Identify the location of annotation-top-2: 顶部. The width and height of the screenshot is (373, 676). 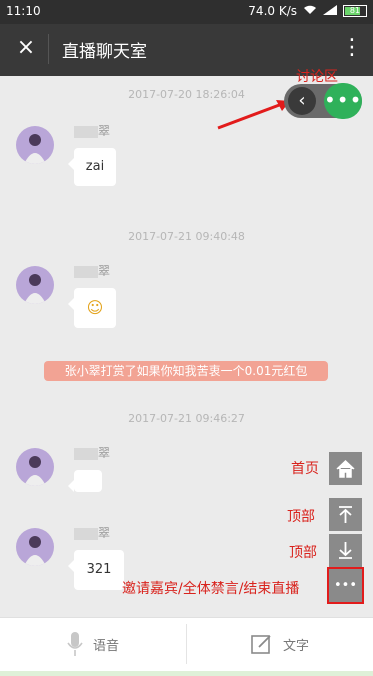
(303, 553).